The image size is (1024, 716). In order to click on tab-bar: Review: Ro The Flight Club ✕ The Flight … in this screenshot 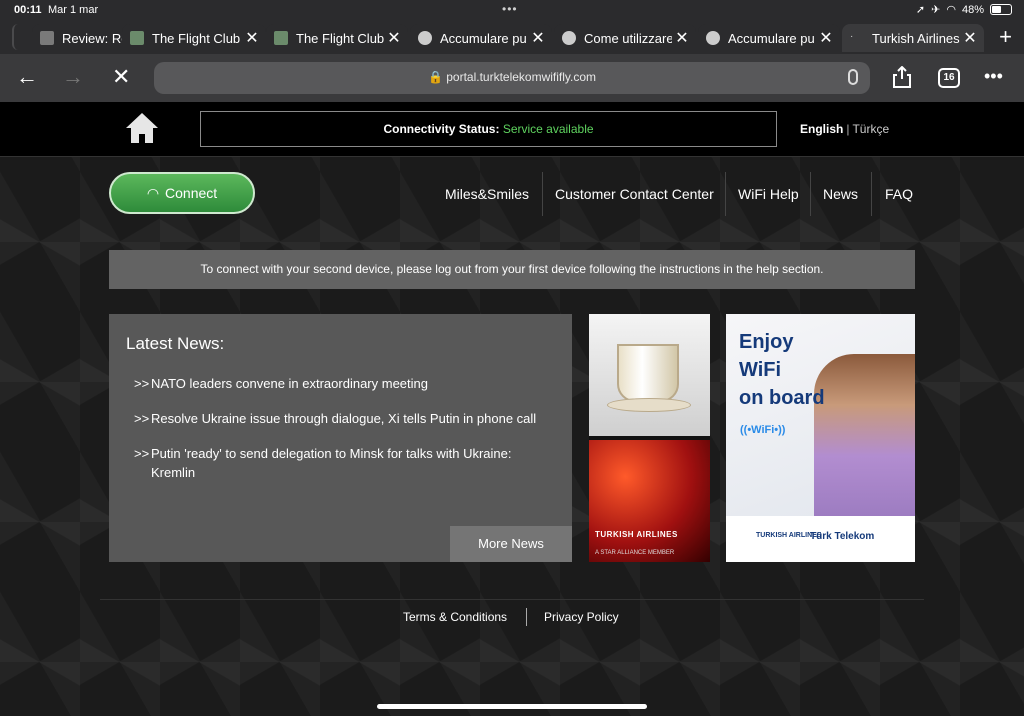, I will do `click(512, 37)`.